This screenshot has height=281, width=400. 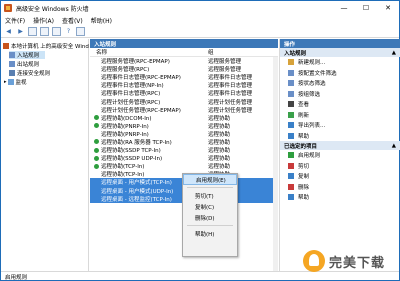 I want to click on nav-outbound-rules: 出站规则, so click(x=24, y=64).